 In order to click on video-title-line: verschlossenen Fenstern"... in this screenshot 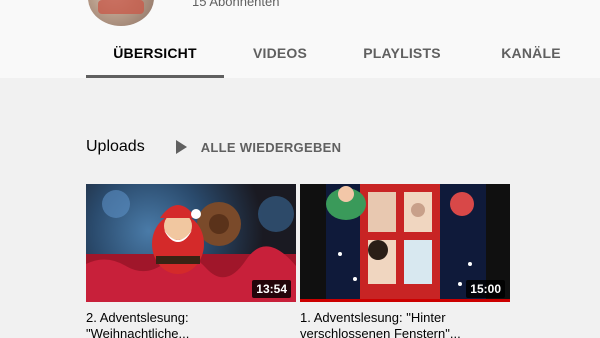, I will do `click(380, 332)`.